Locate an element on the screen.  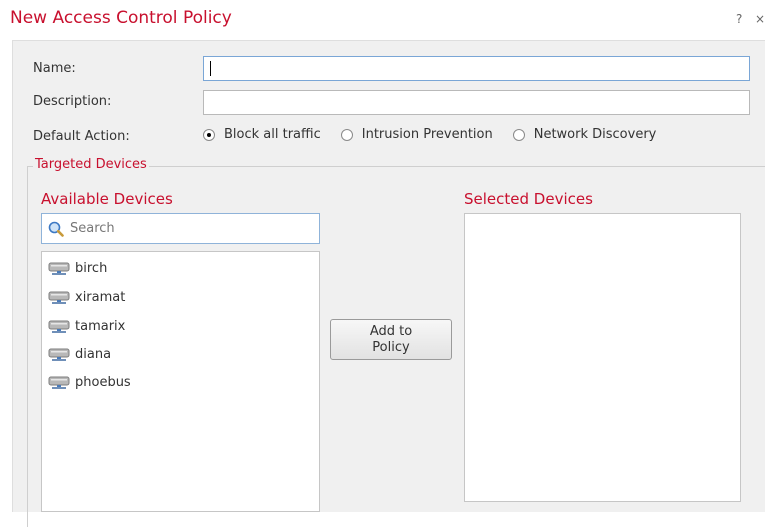
targeted-devices-legend: Targeted Devices is located at coordinates (91, 164).